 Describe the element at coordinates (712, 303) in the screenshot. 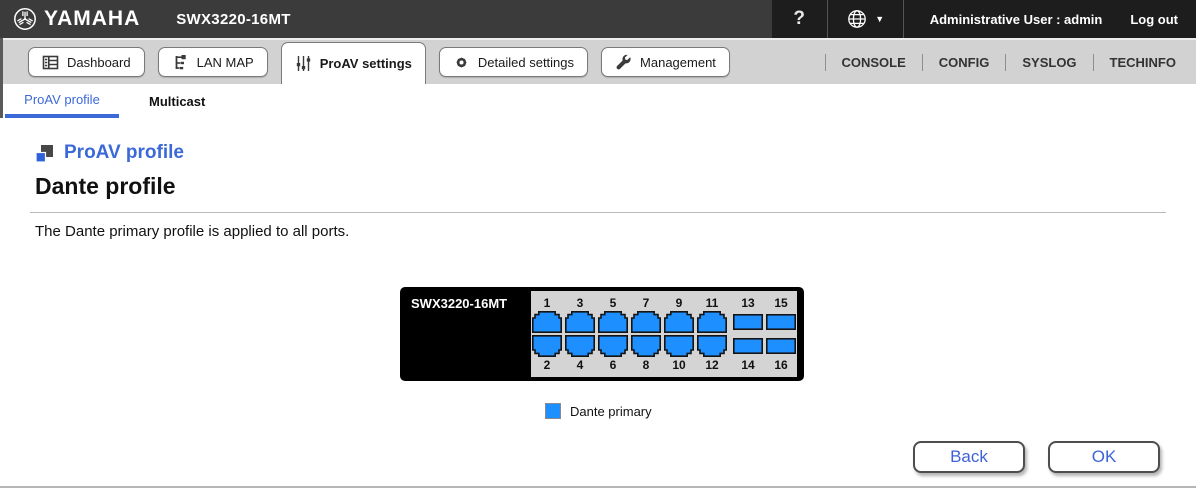

I see `port-number-11: 11` at that location.